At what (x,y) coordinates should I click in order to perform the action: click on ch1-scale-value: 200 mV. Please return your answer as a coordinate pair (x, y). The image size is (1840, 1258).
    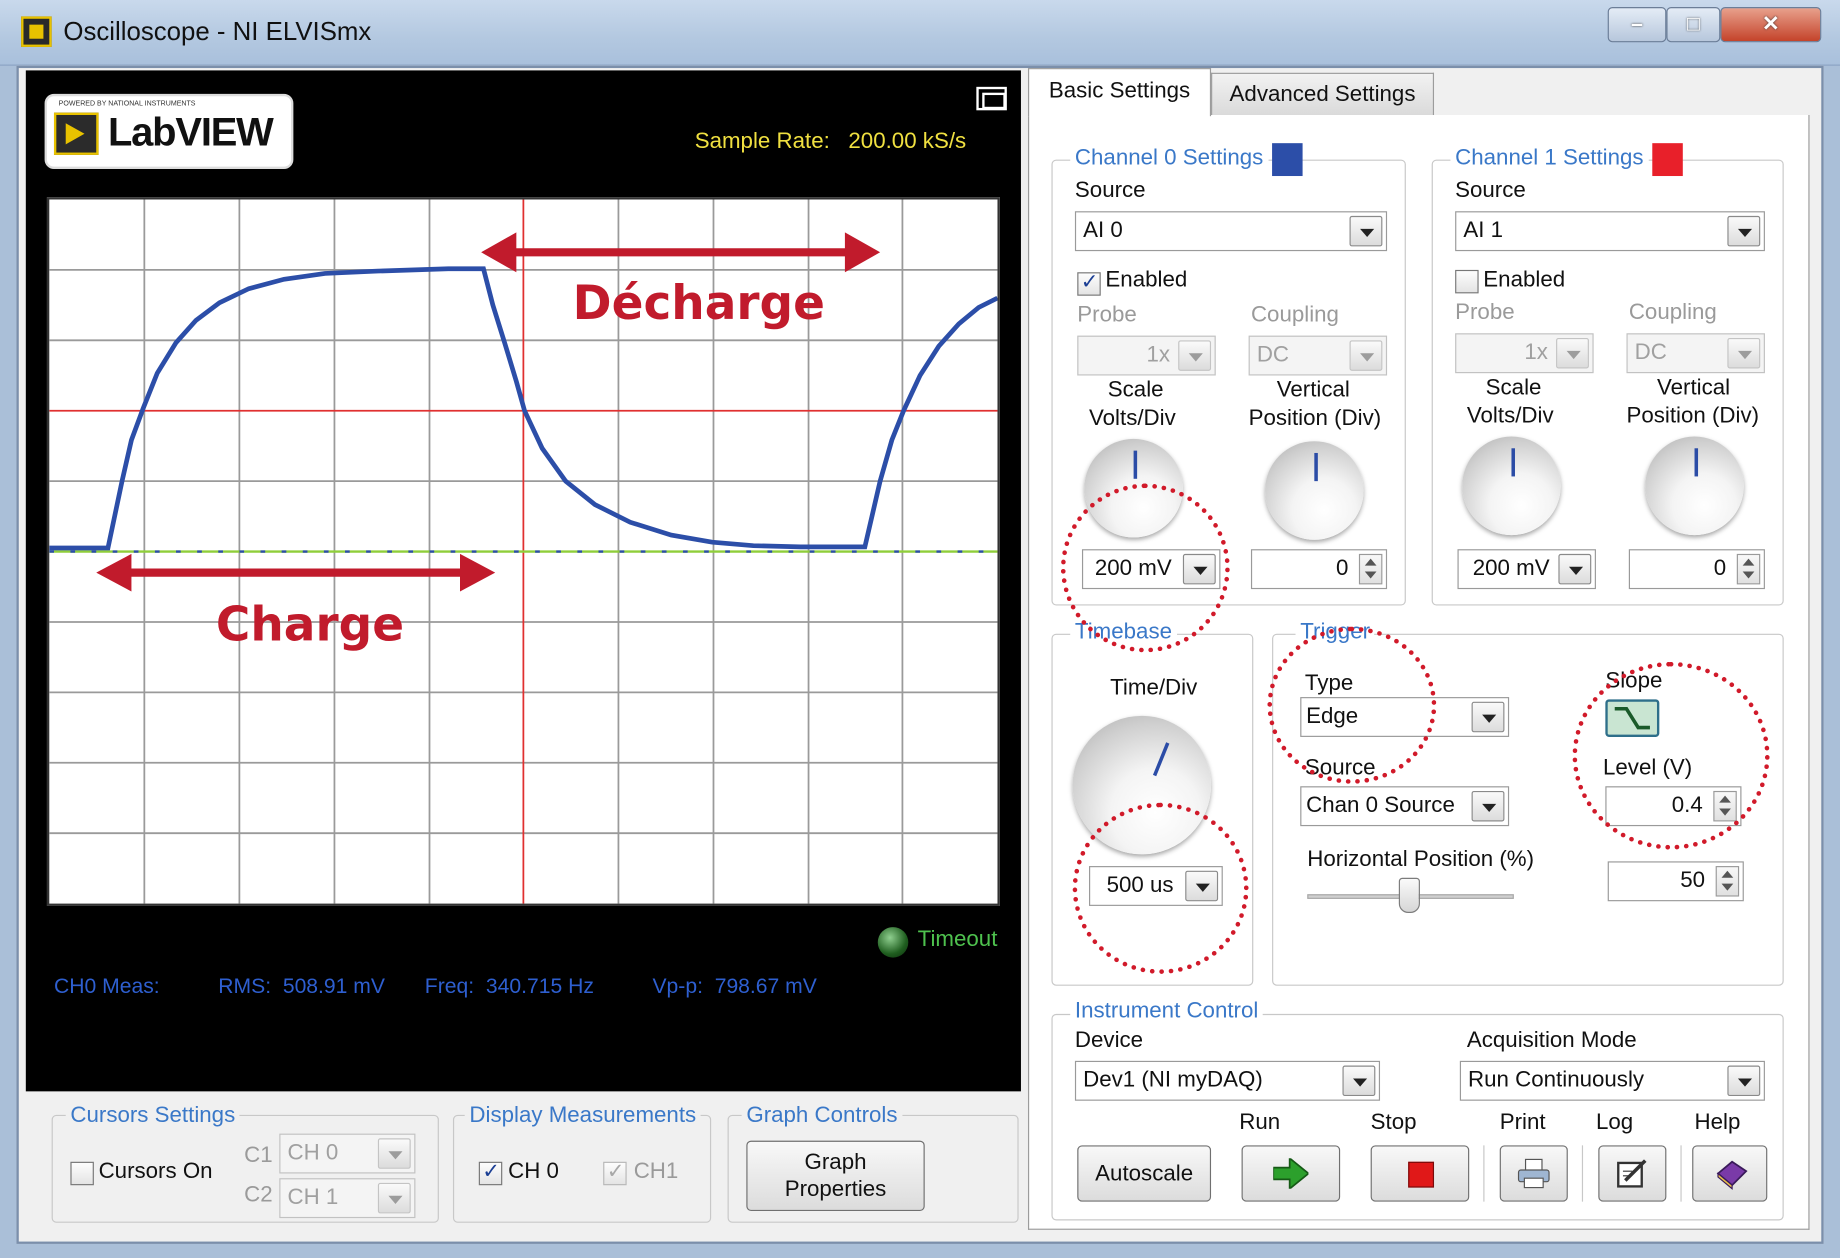
    Looking at the image, I should click on (1511, 568).